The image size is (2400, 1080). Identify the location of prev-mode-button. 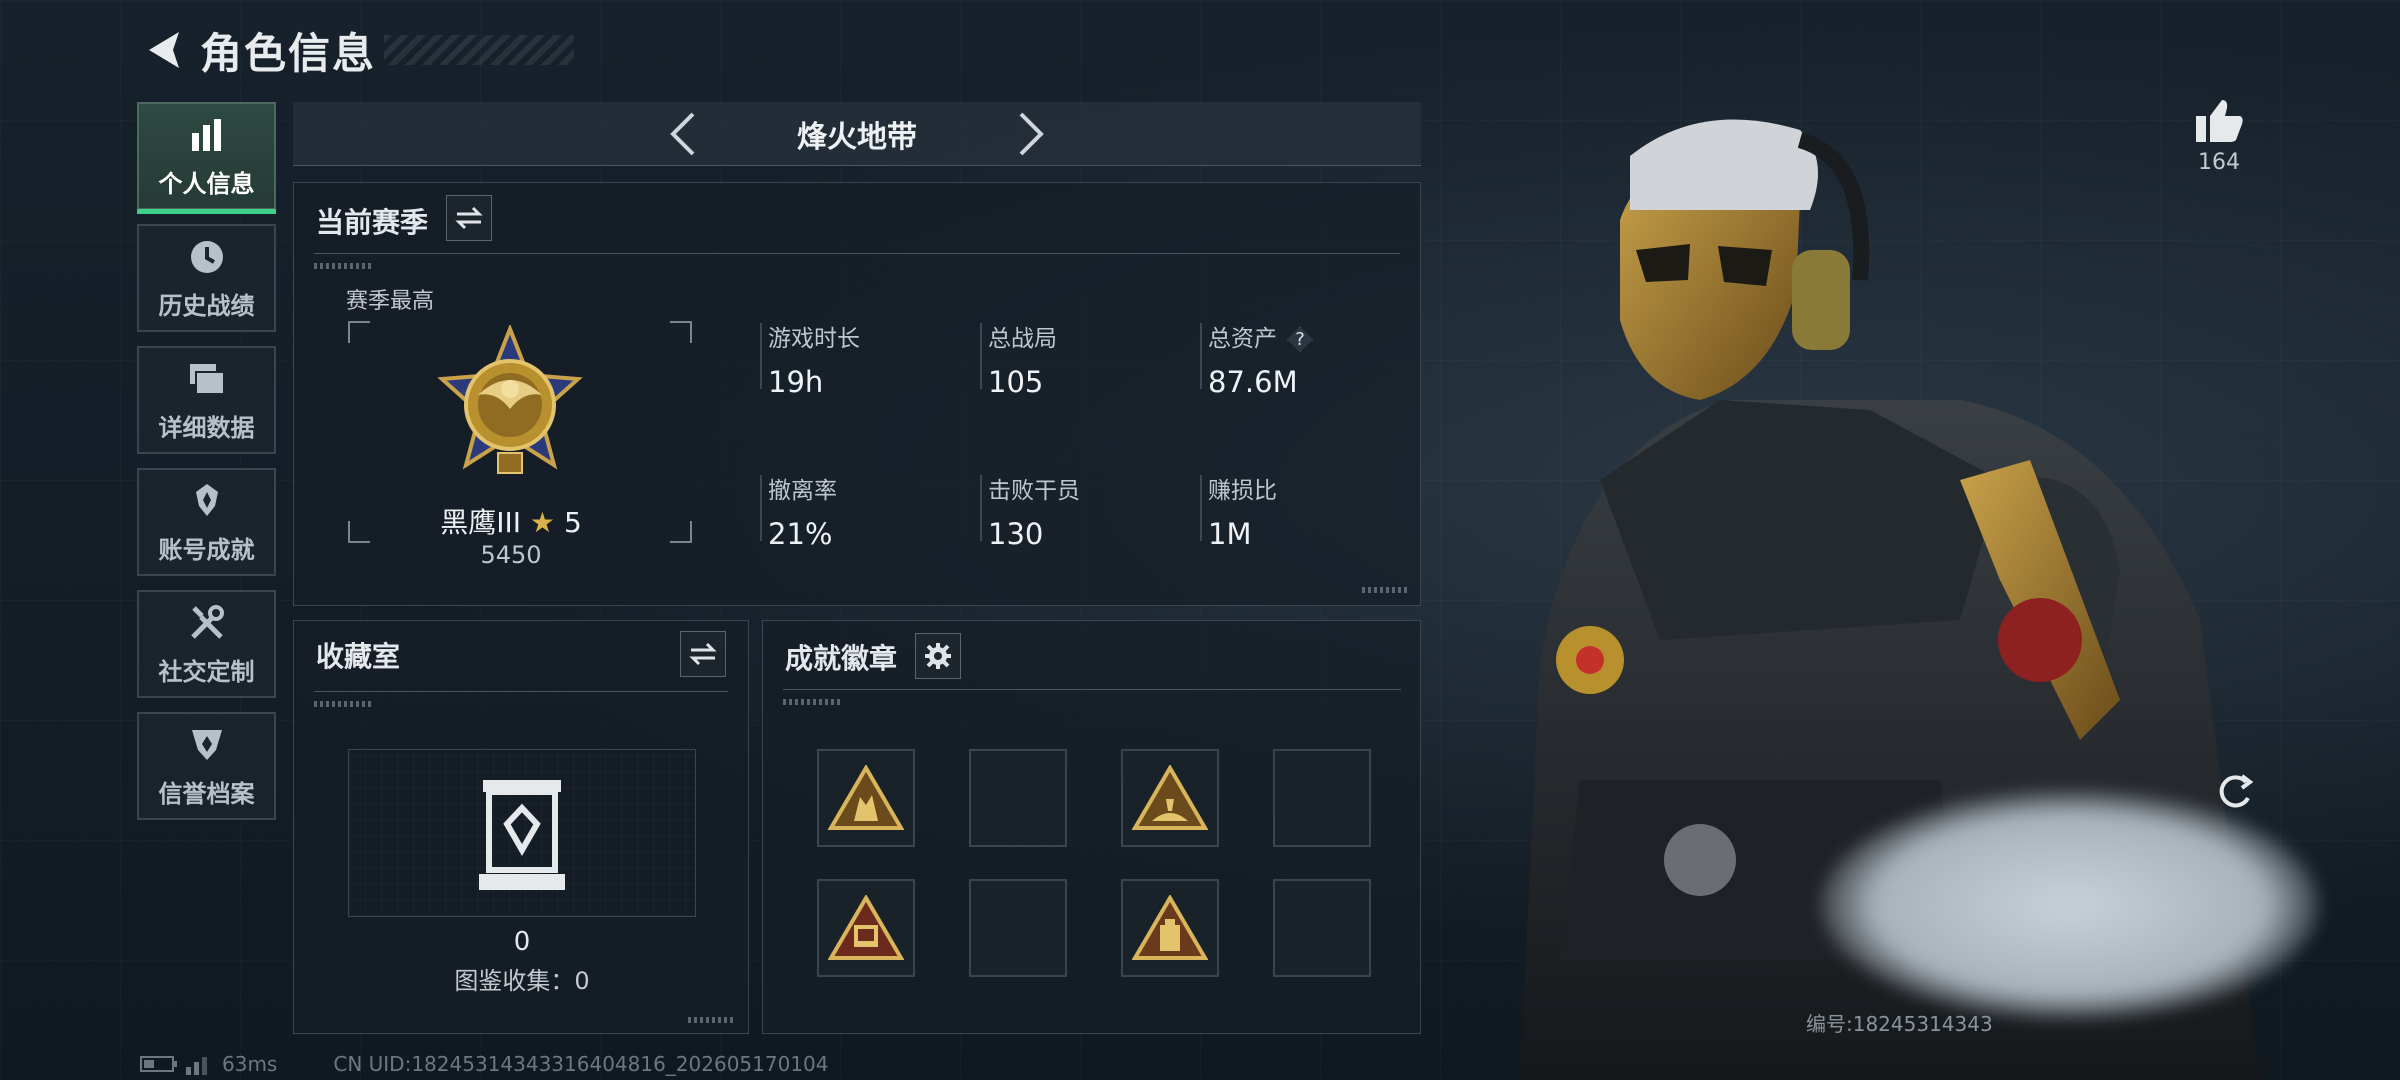
(682, 134).